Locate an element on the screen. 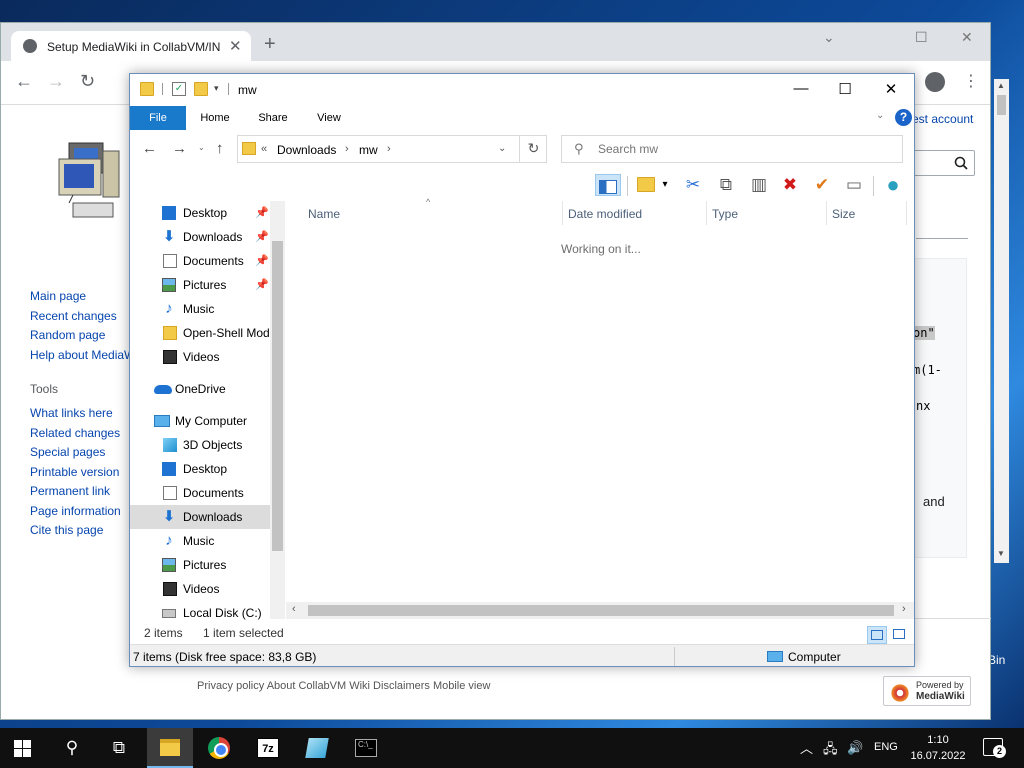  show-hidden-icons-icon: ︿ is located at coordinates (806, 747).